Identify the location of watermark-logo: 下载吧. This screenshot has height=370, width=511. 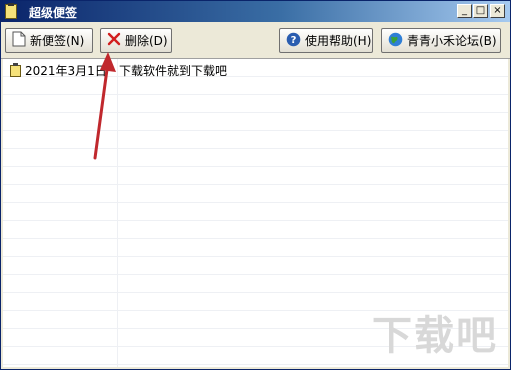
(435, 336).